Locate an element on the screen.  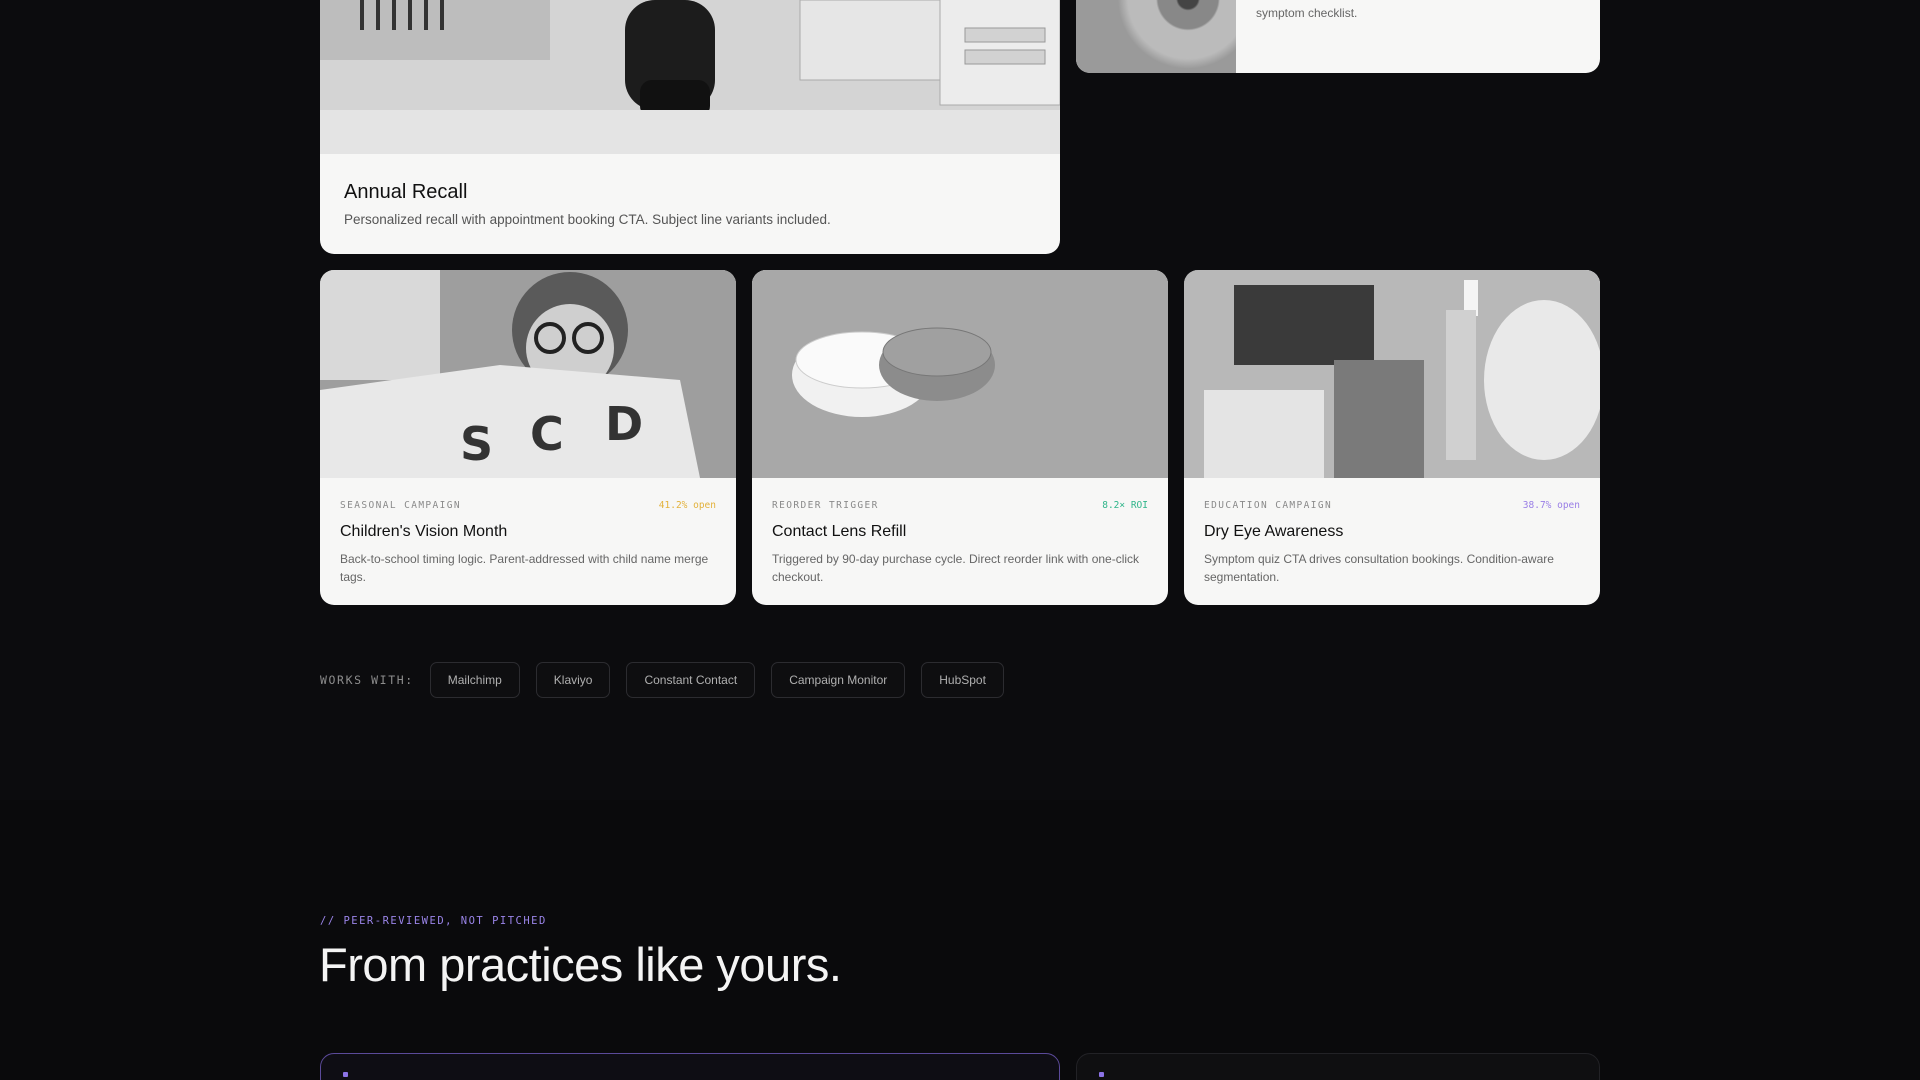
eye-closeup-image is located at coordinates (1156, 36).